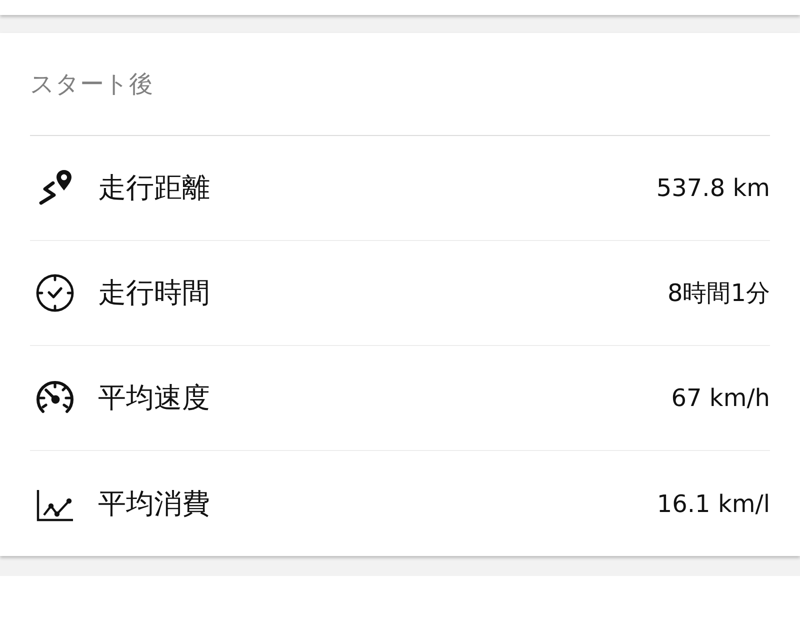 The height and width of the screenshot is (624, 800). I want to click on stat-value: 537.8 km, so click(713, 188).